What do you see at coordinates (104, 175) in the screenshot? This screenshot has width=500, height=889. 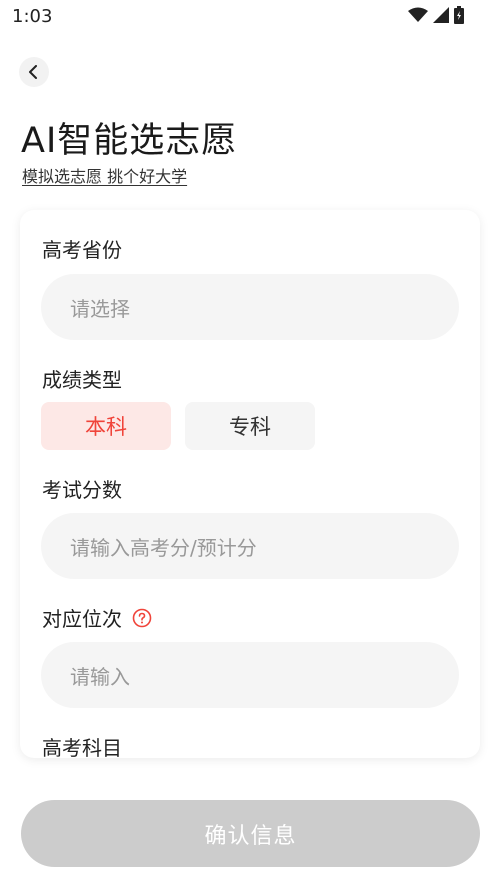 I see `page-subtitle: 模拟选志愿 挑个好大学` at bounding box center [104, 175].